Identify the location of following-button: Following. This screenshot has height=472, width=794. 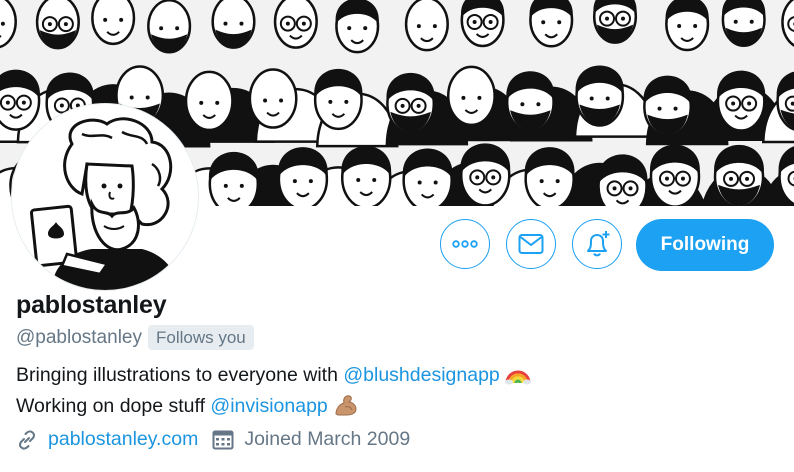
(705, 245).